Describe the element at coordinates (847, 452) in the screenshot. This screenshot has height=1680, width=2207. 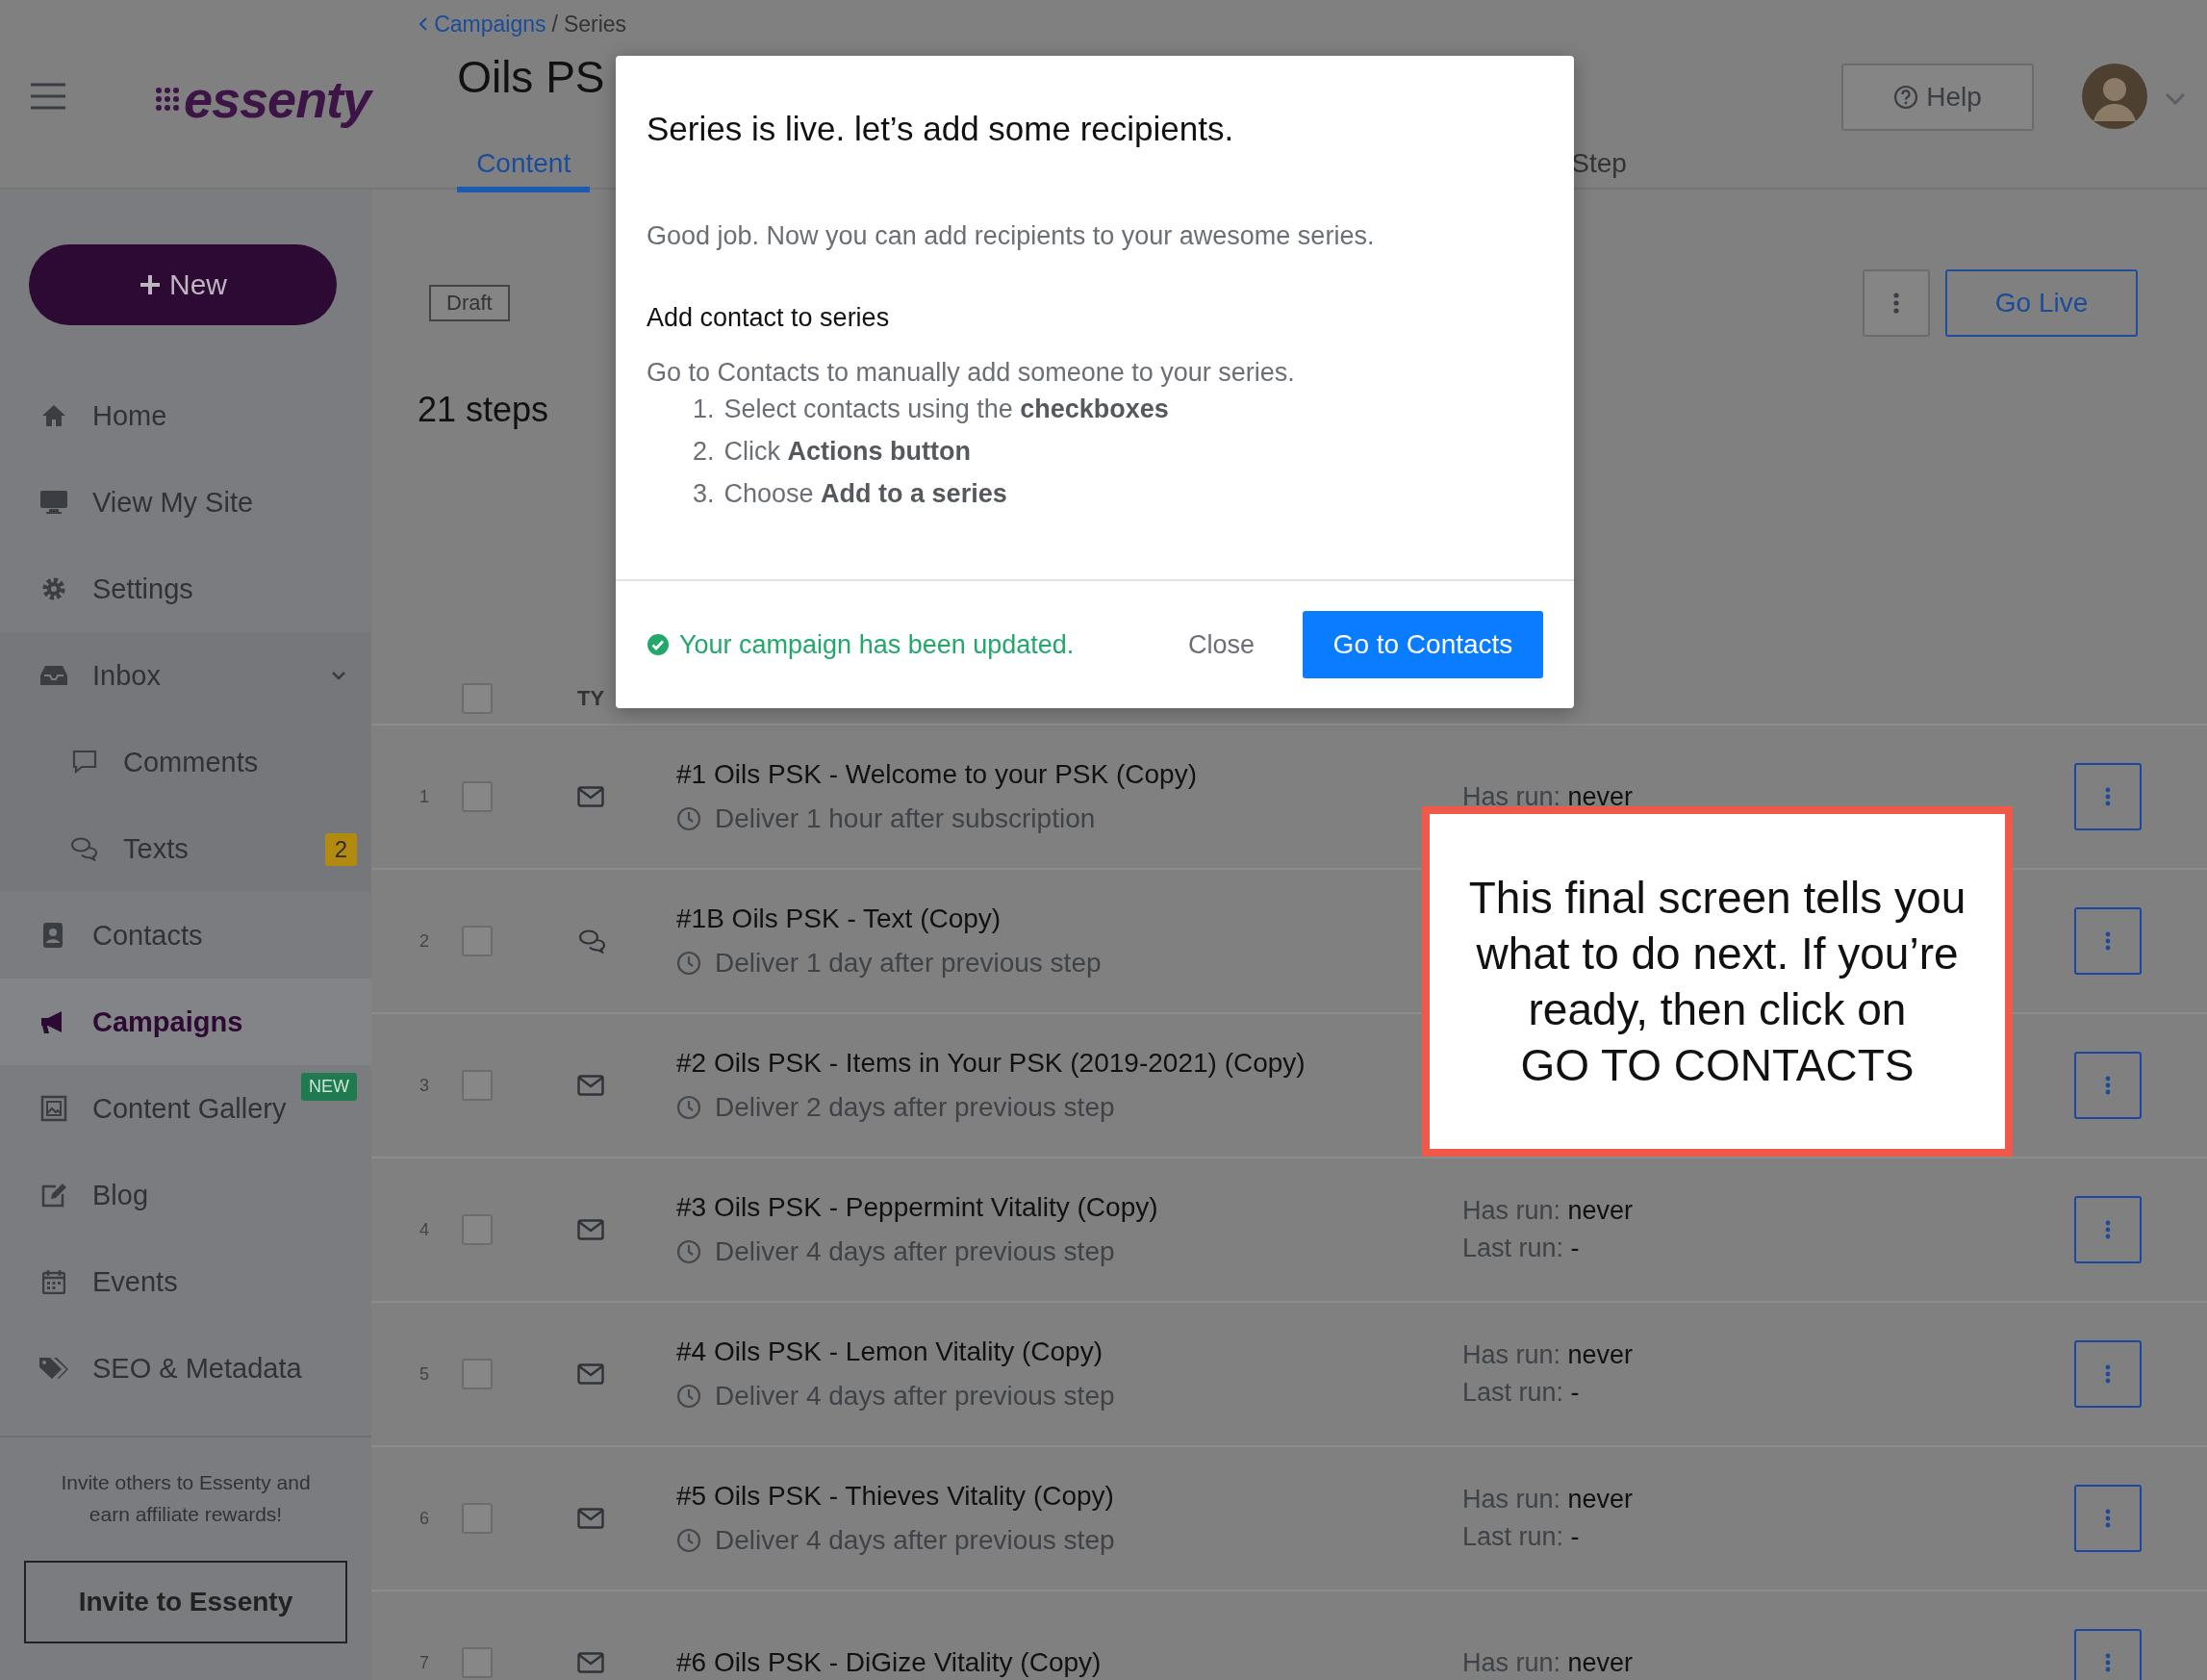
I see `instruction-text: Click Actions button` at that location.